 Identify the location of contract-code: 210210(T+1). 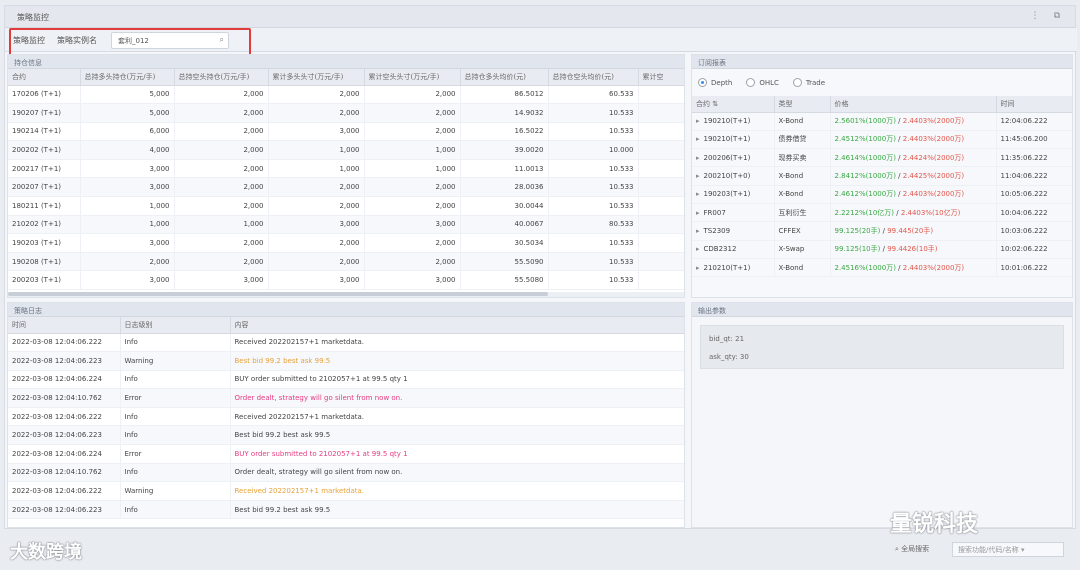
(727, 267).